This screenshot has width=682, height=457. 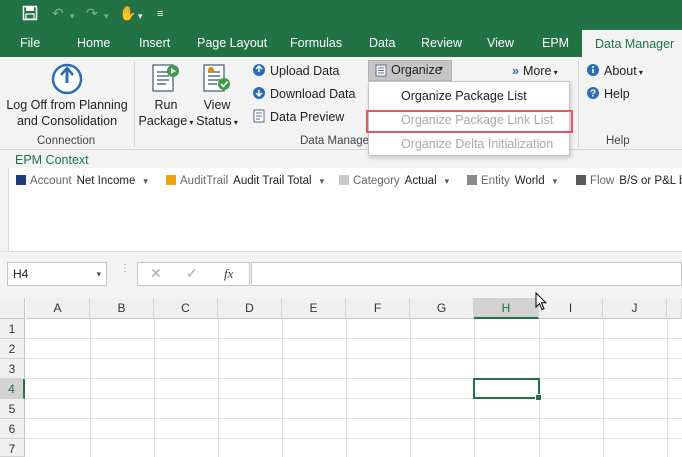 What do you see at coordinates (632, 43) in the screenshot?
I see `tab-data-manager: Data Manager` at bounding box center [632, 43].